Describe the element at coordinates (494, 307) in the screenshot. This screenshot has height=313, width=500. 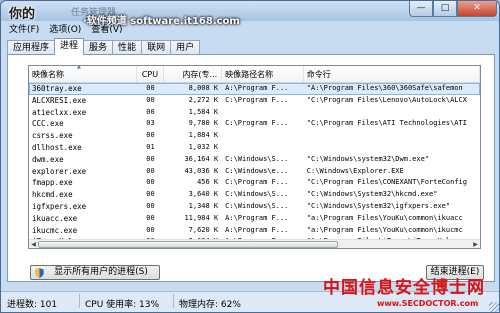
I see `resize-grip` at that location.